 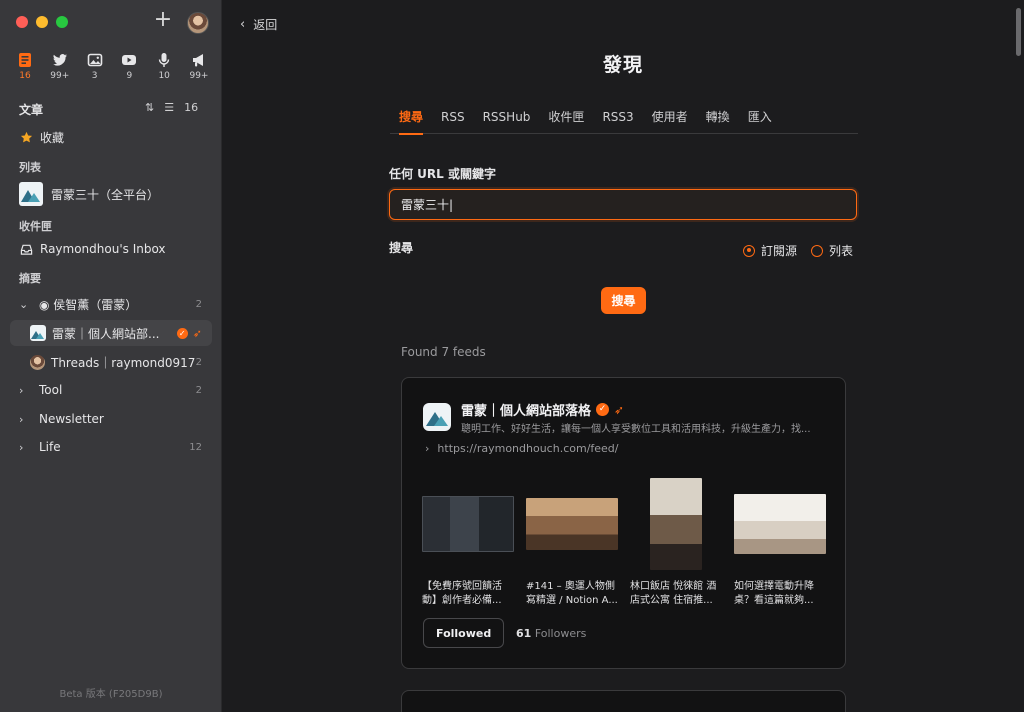 What do you see at coordinates (566, 121) in the screenshot?
I see `tab-inbox: 收件匣` at bounding box center [566, 121].